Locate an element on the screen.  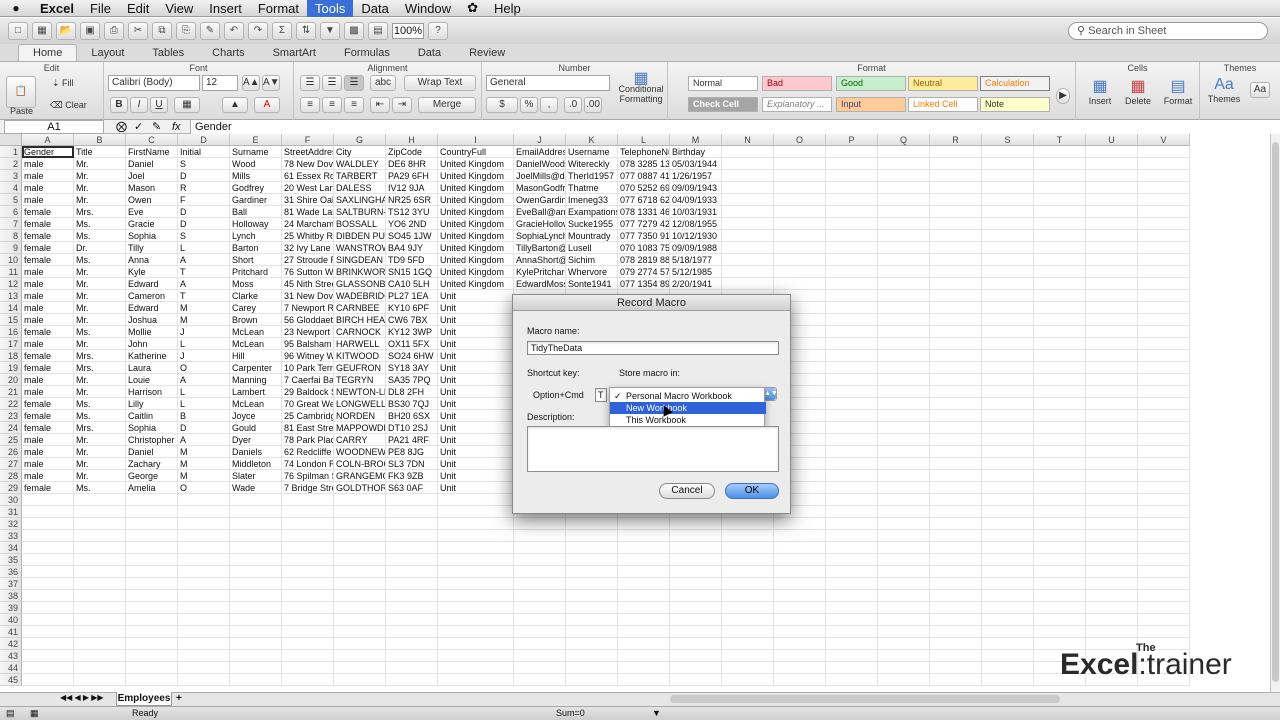
table-cell: DL8 2FH is located at coordinates (412, 392).